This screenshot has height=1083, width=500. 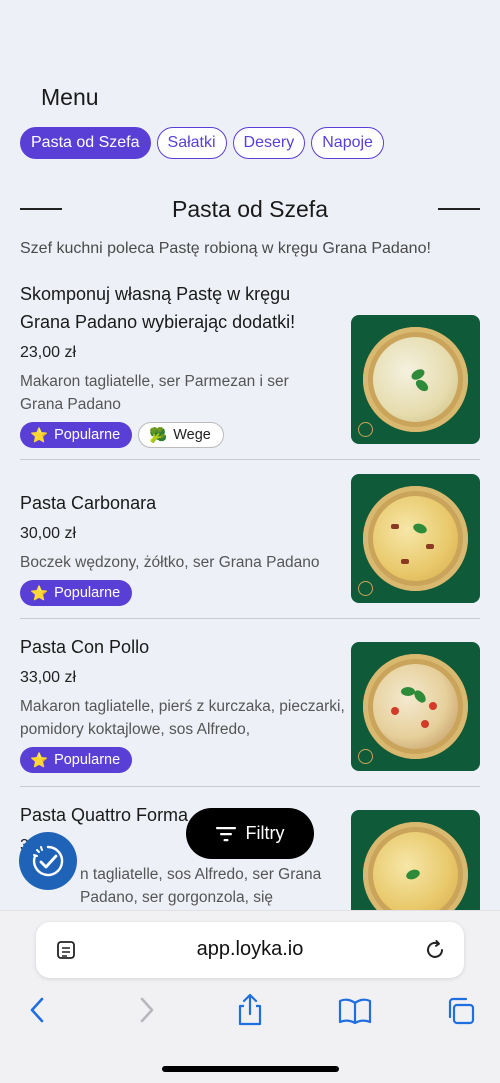 I want to click on section-divider-right, so click(x=459, y=209).